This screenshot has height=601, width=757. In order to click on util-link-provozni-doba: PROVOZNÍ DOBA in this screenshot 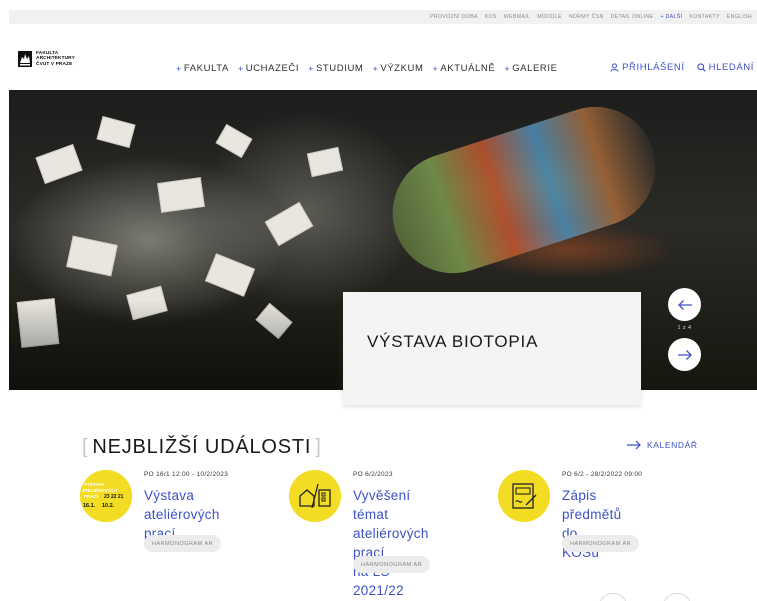, I will do `click(454, 17)`.